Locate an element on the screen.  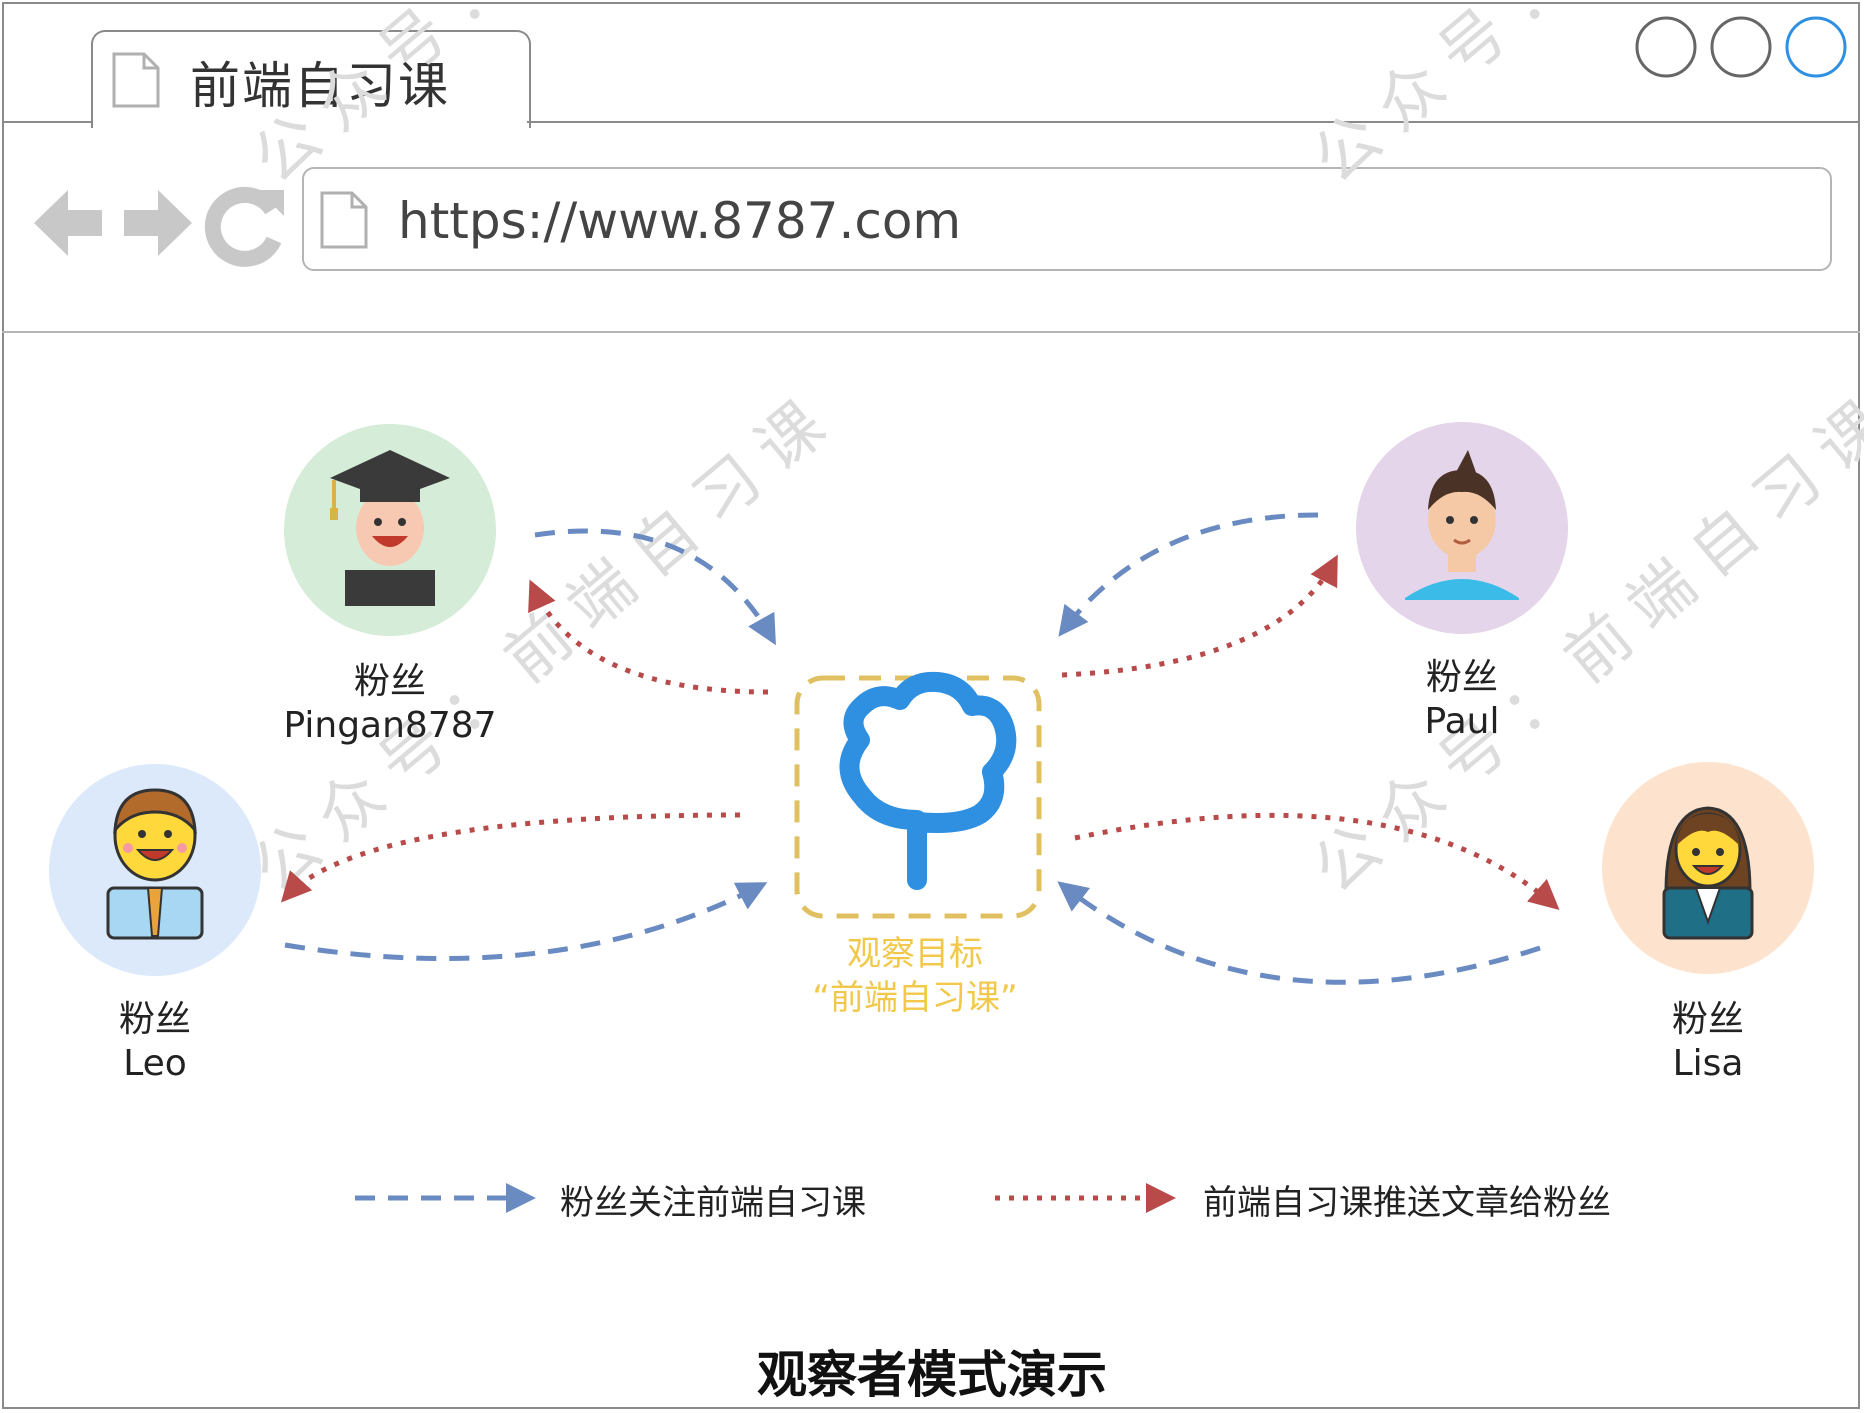
observer-target-title: 观察目标 is located at coordinates (915, 954).